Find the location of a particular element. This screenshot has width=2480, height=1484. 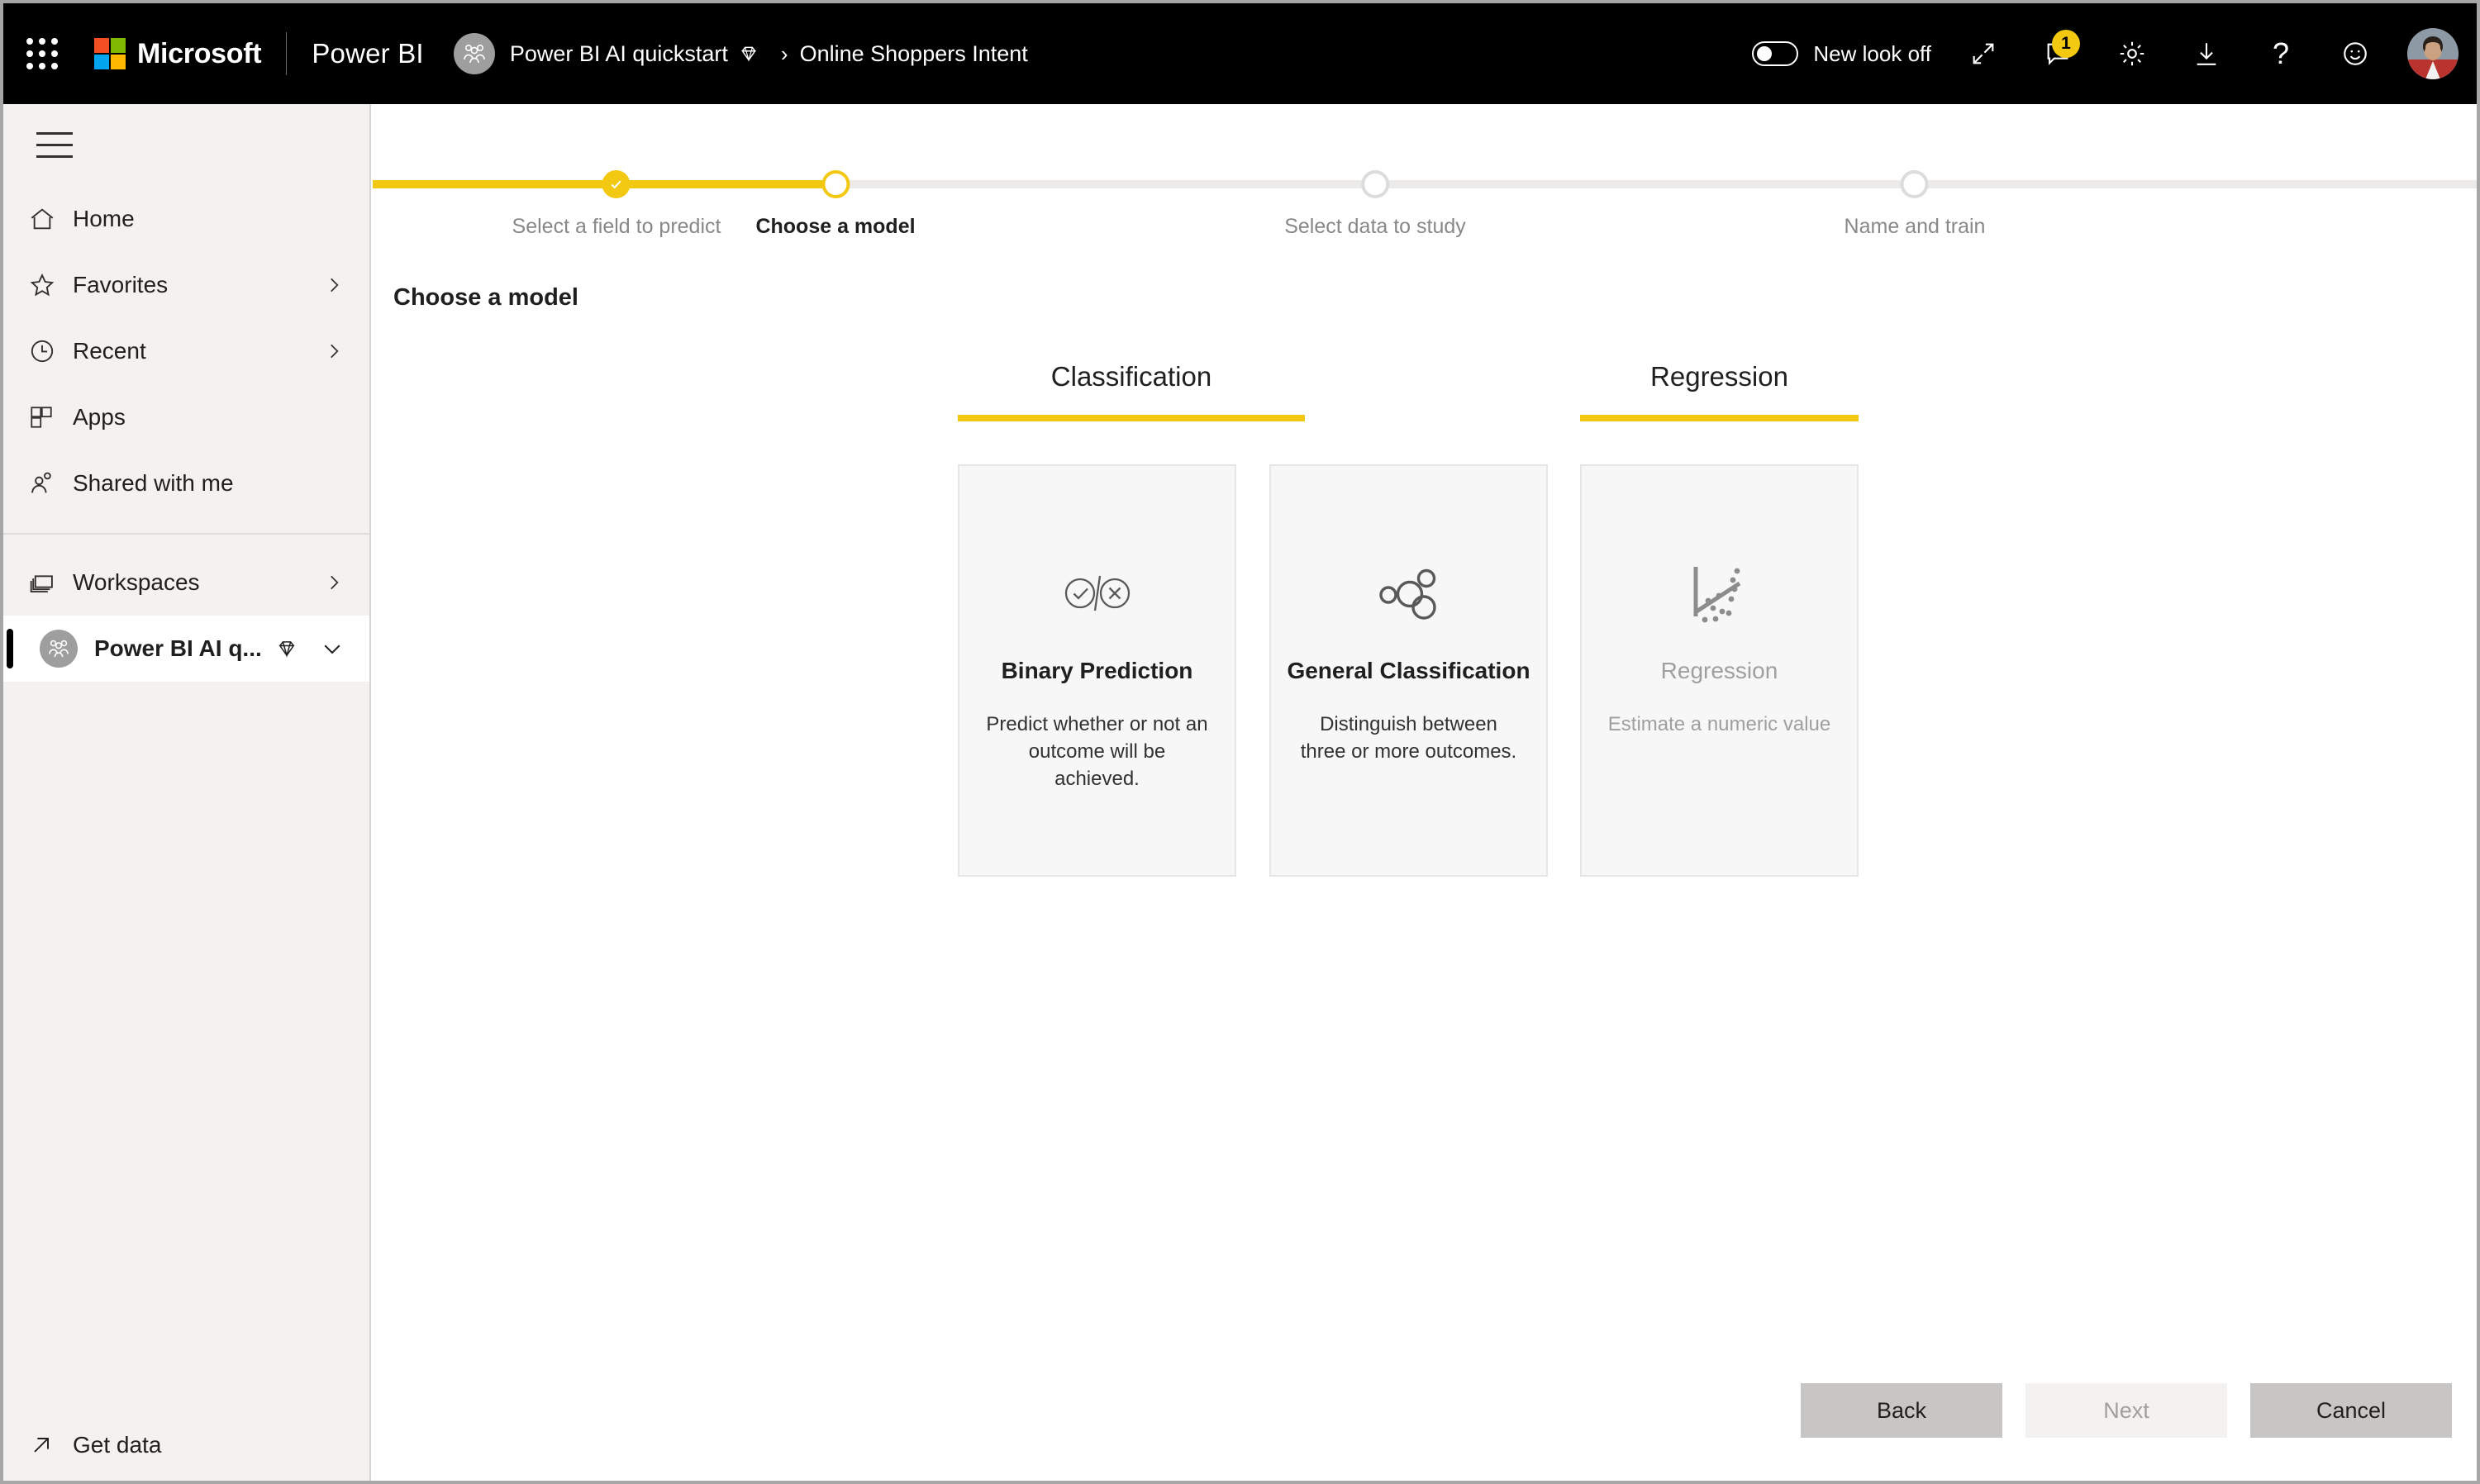

new-look-toggle-label: New look off is located at coordinates (1872, 53).